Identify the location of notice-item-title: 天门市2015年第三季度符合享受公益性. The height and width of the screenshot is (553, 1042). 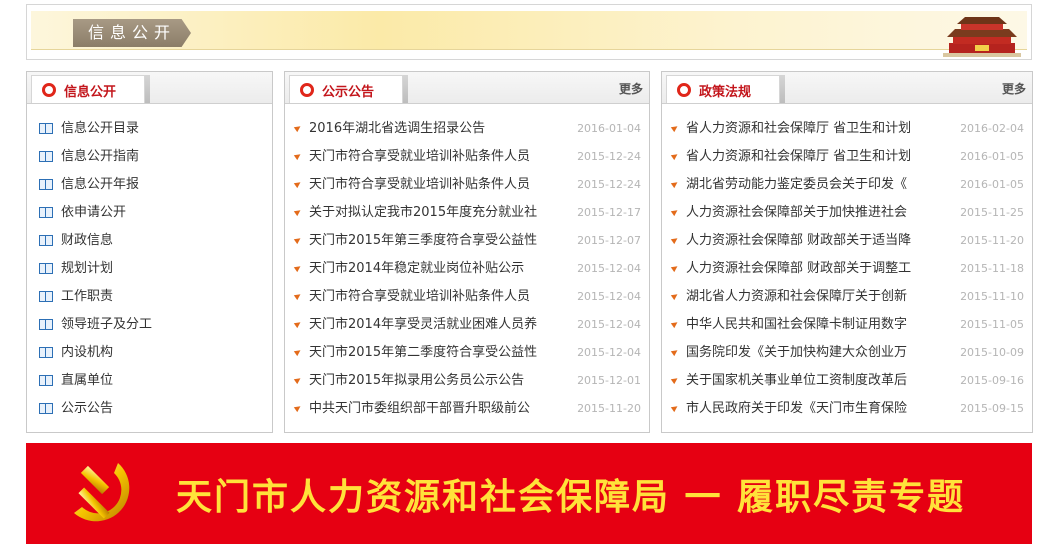
(423, 241).